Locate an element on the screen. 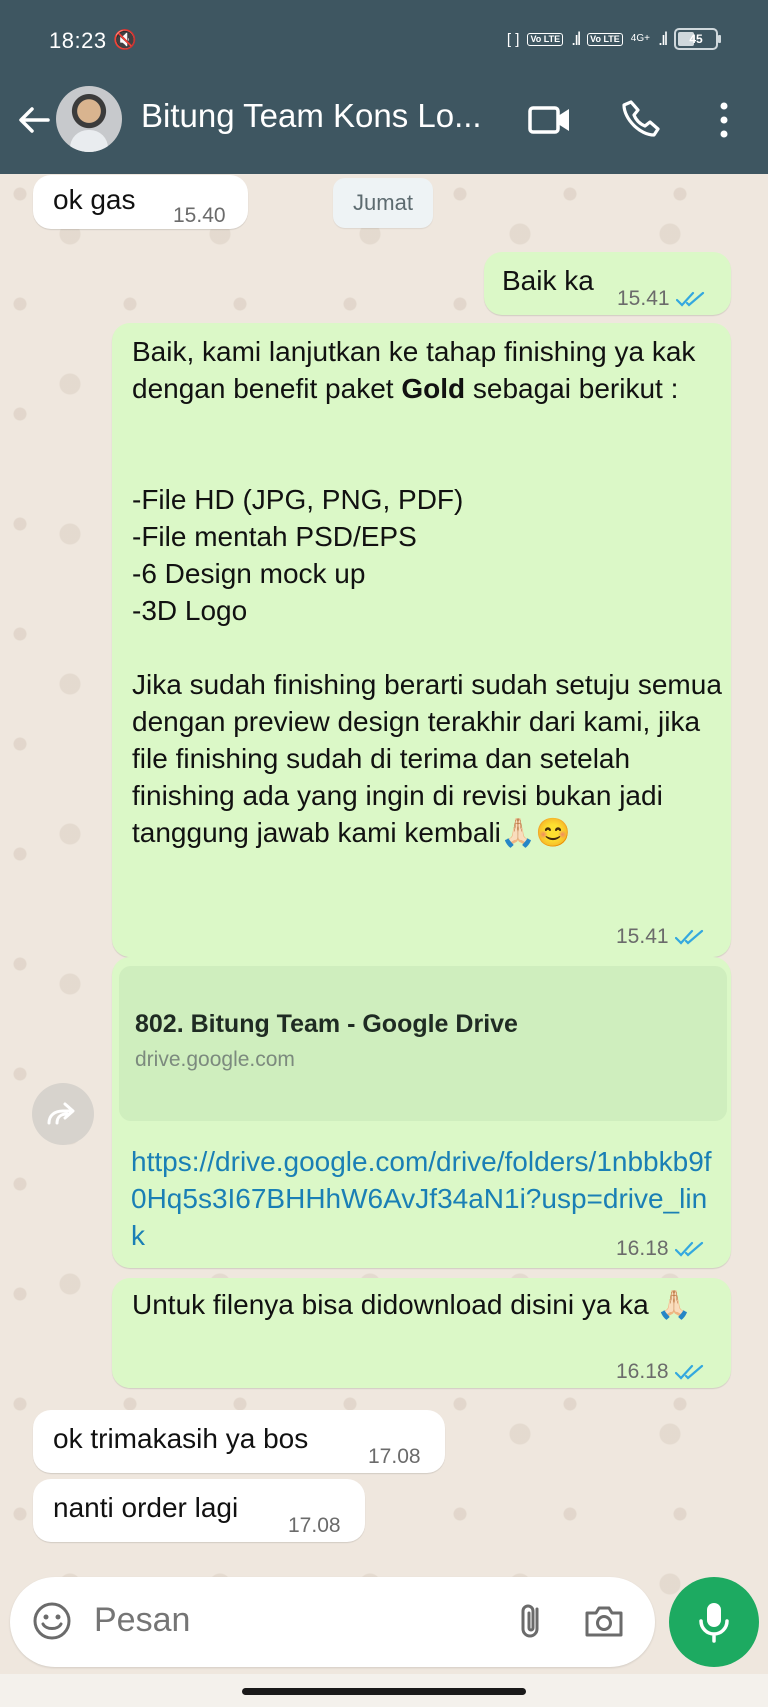 This screenshot has height=1707, width=768. outgoing-message: Baik ka 15.41 is located at coordinates (607, 283).